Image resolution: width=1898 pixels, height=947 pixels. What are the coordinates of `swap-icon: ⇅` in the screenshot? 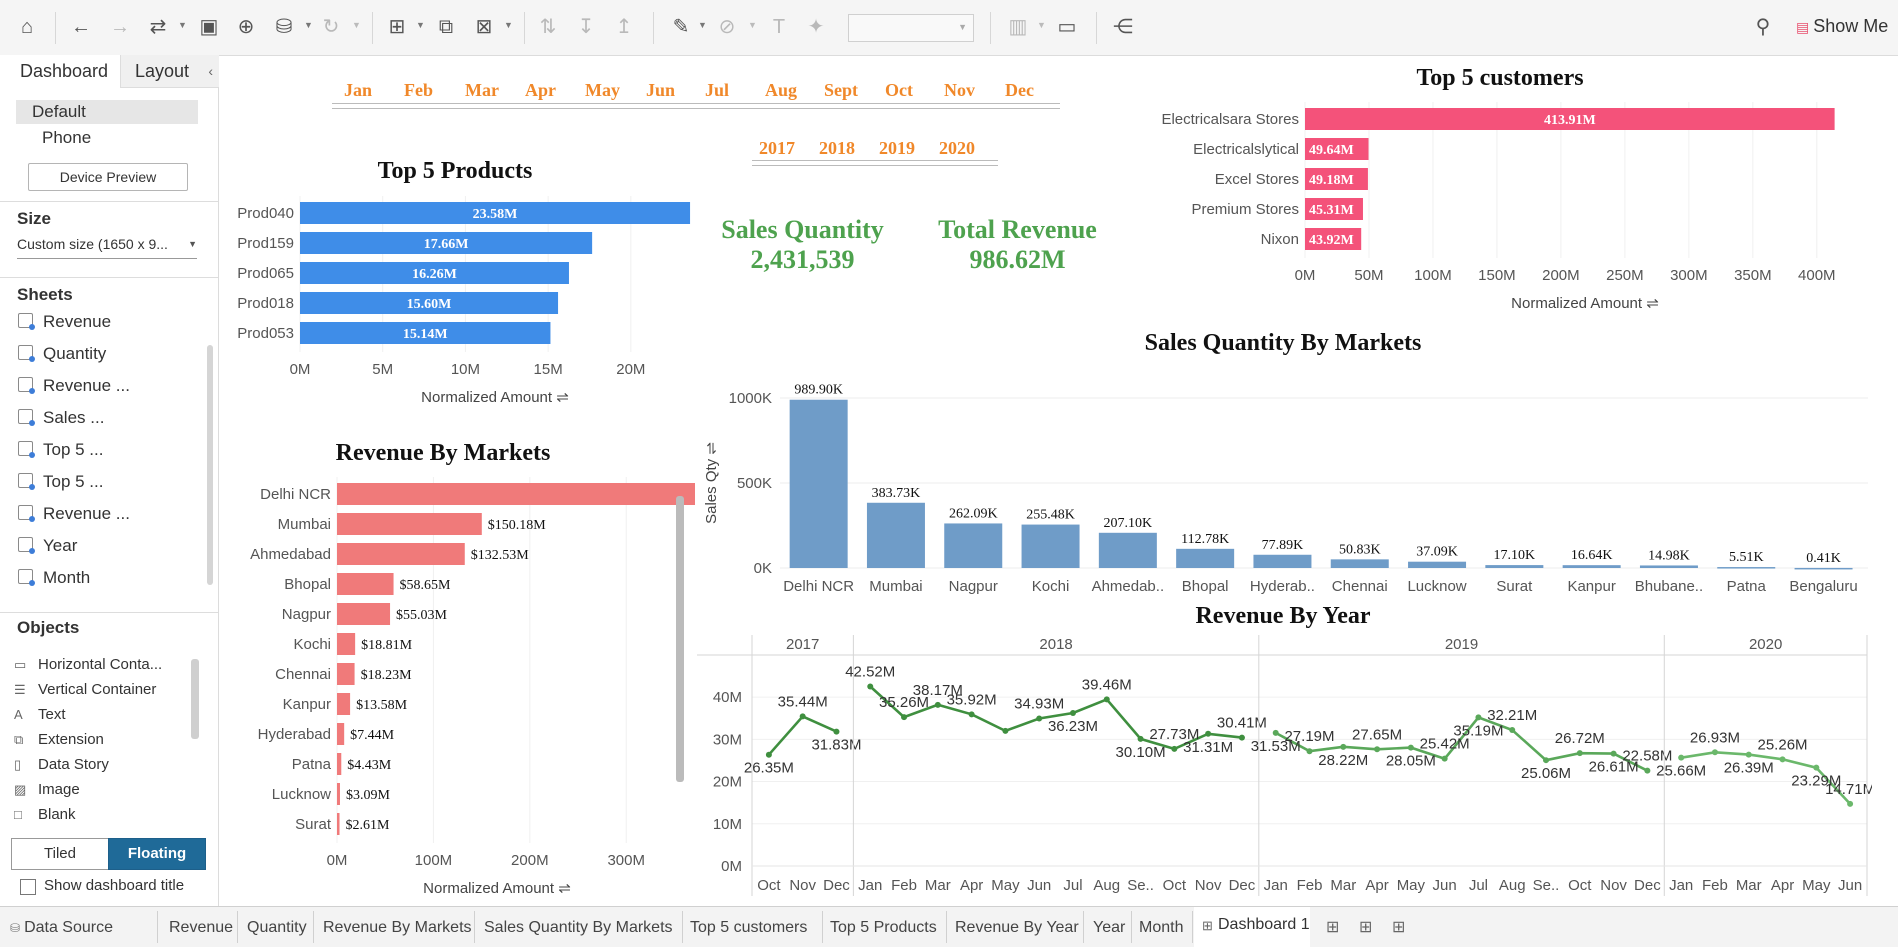 It's located at (548, 27).